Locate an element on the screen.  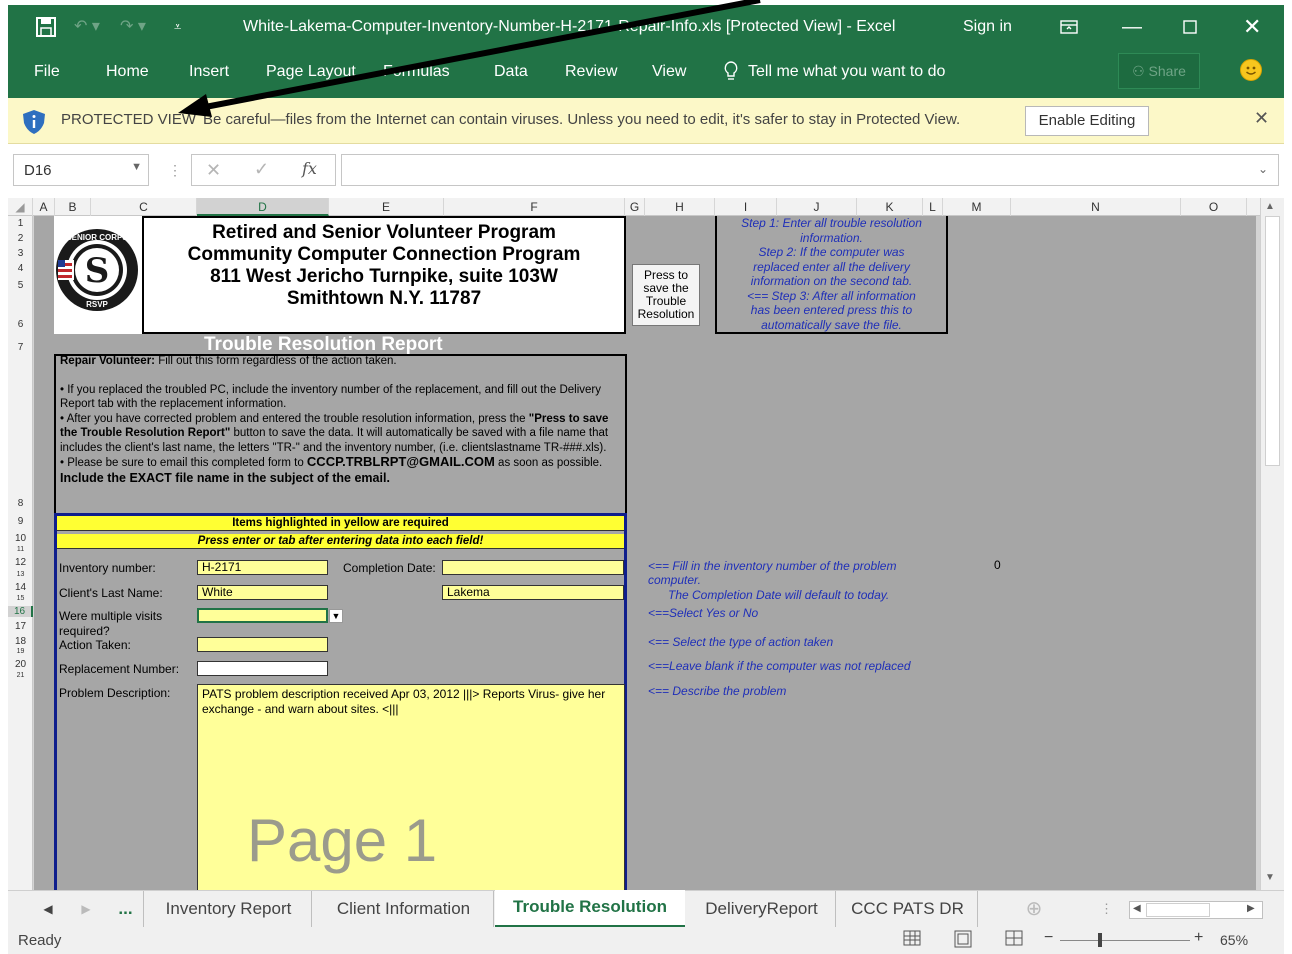
share-button: ⚇ Share is located at coordinates (1159, 71).